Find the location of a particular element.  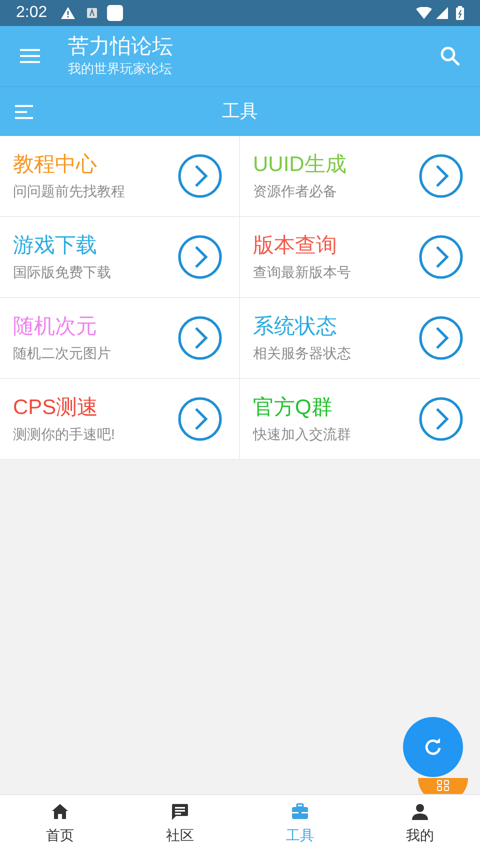

tool-card: 游戏下载 国际版免费下载 is located at coordinates (120, 257).